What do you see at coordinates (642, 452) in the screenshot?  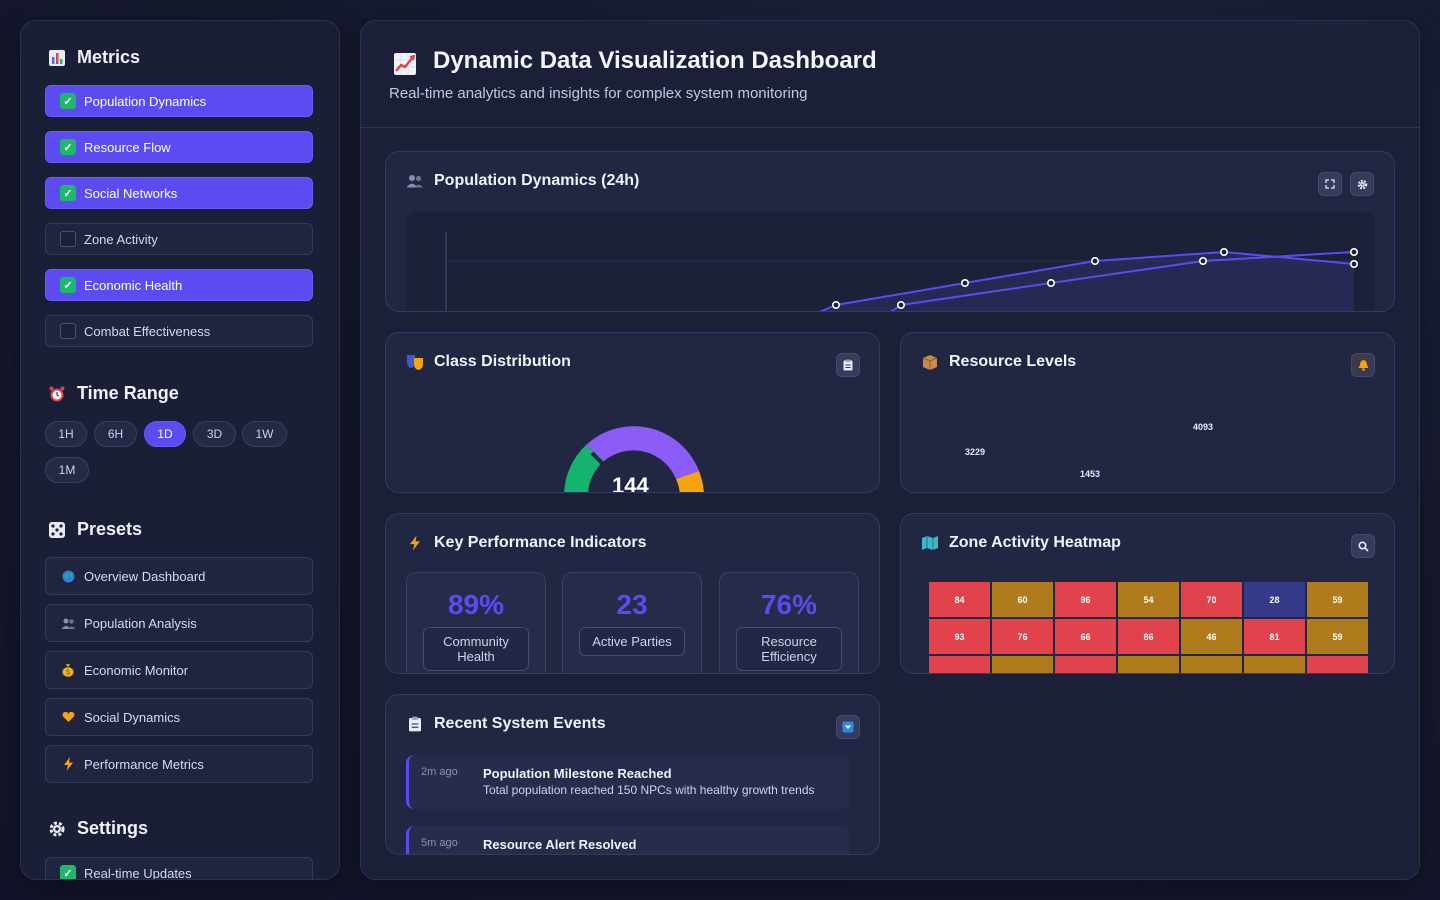 I see `donut-segment-purple` at bounding box center [642, 452].